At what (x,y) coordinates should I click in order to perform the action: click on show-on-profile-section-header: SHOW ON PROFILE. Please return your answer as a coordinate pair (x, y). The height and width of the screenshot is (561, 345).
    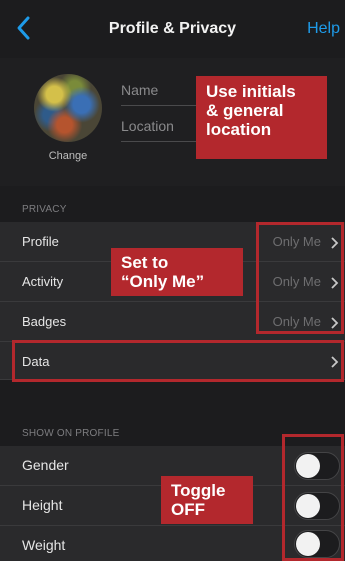
    Looking at the image, I should click on (172, 431).